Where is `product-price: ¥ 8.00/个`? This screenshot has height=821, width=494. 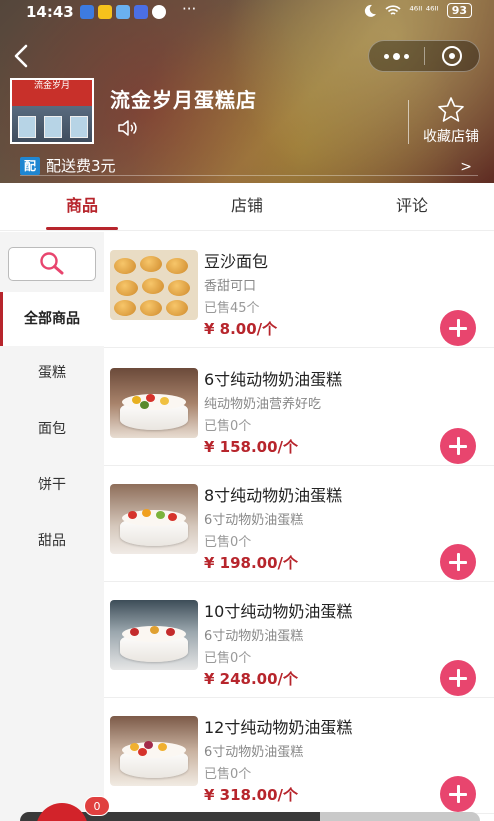
product-price: ¥ 8.00/个 is located at coordinates (241, 329).